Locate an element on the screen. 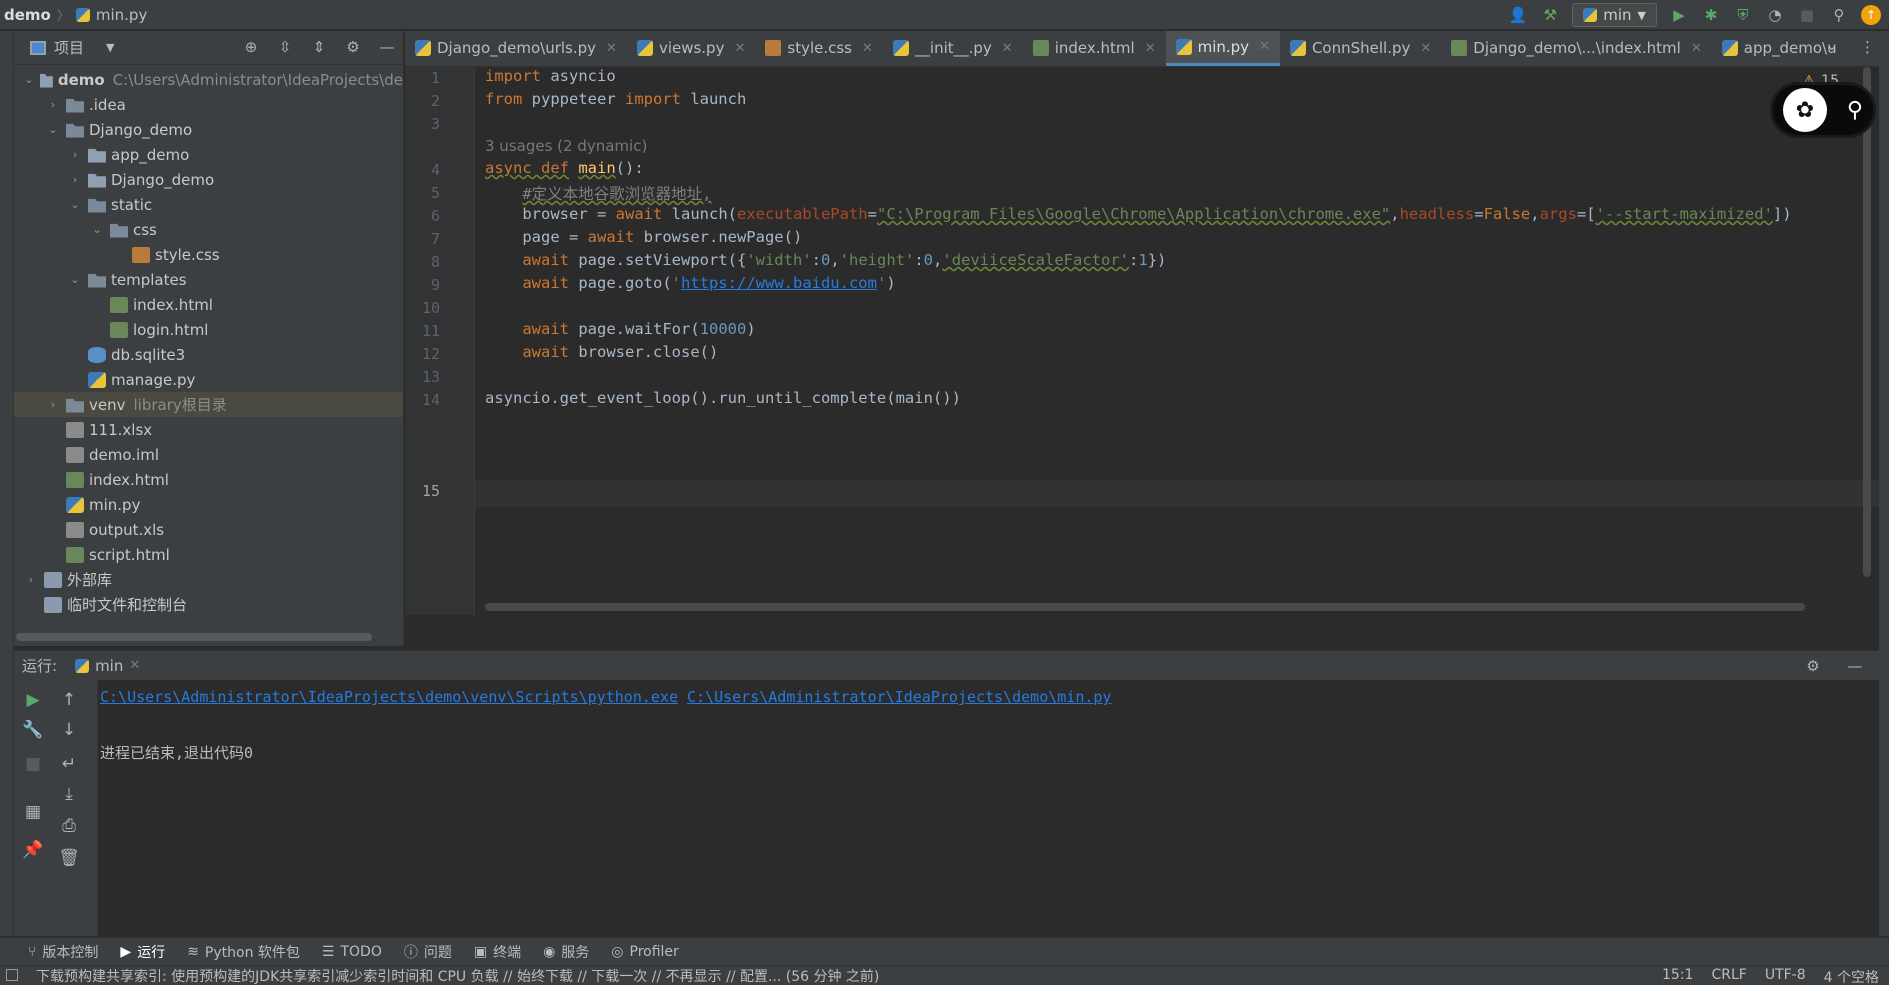  update-icon: ↑ is located at coordinates (1871, 15).